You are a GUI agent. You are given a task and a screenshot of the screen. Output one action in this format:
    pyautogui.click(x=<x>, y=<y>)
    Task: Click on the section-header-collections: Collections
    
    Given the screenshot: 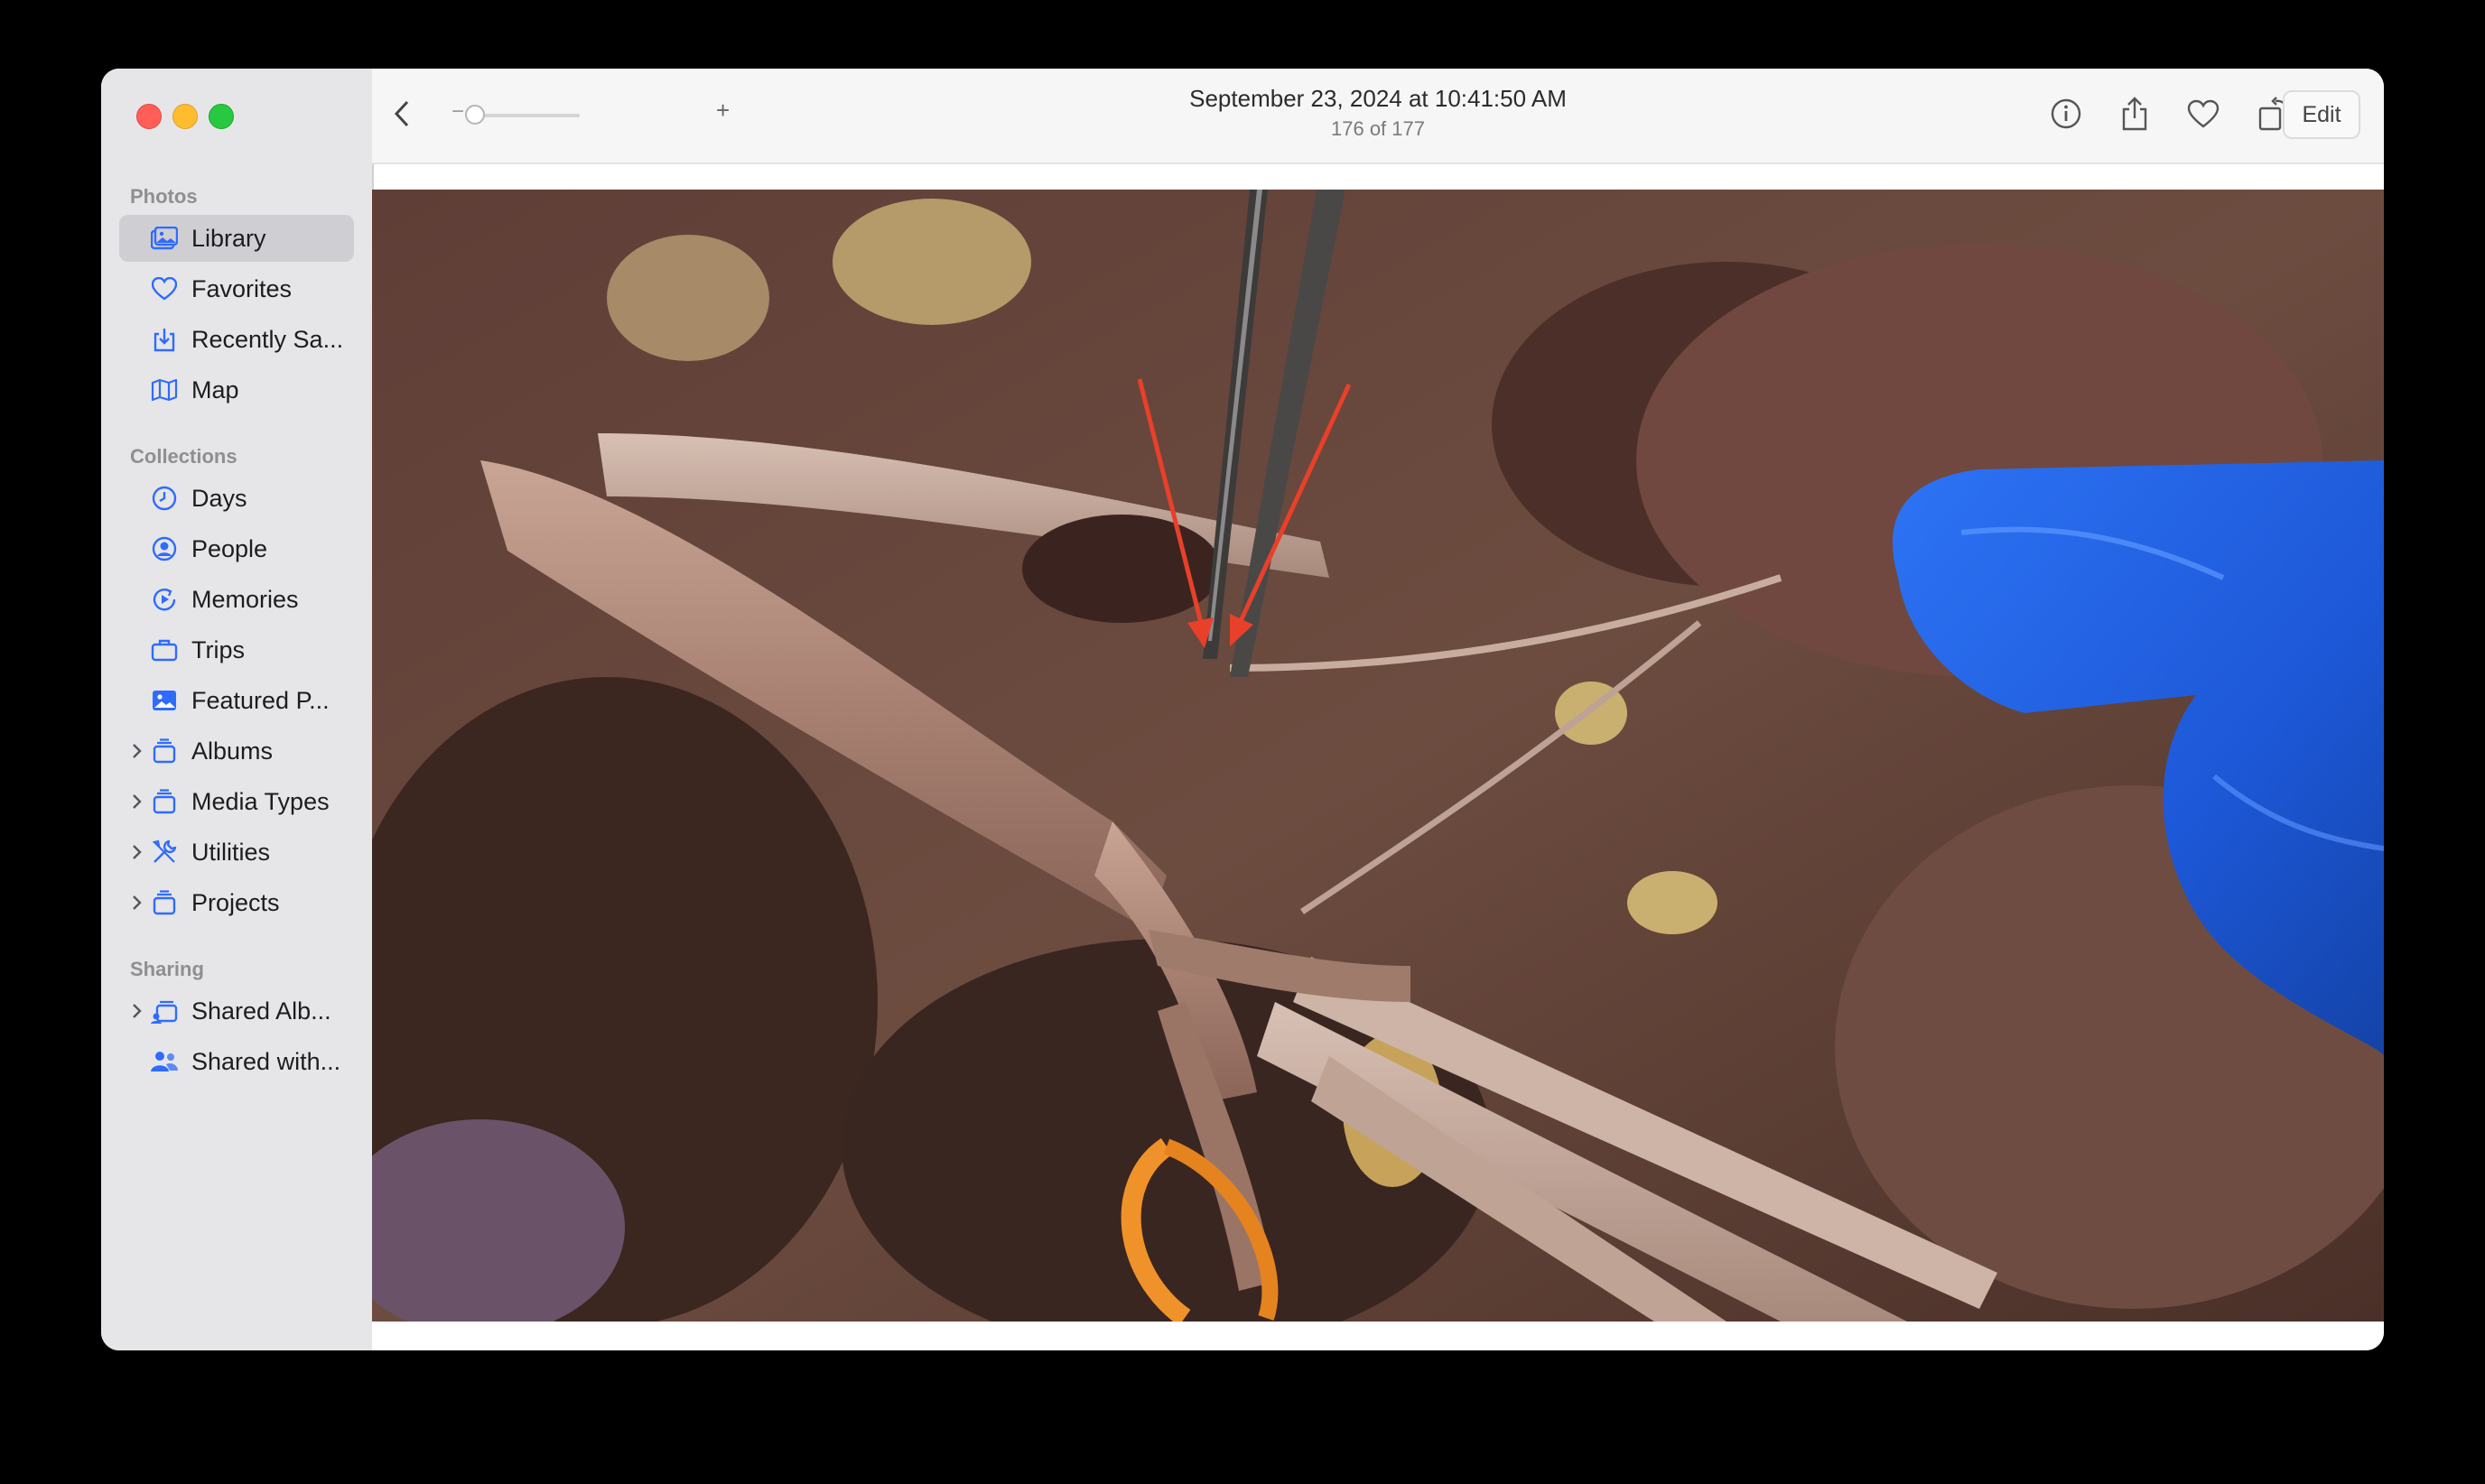 What is the action you would take?
    pyautogui.click(x=183, y=457)
    